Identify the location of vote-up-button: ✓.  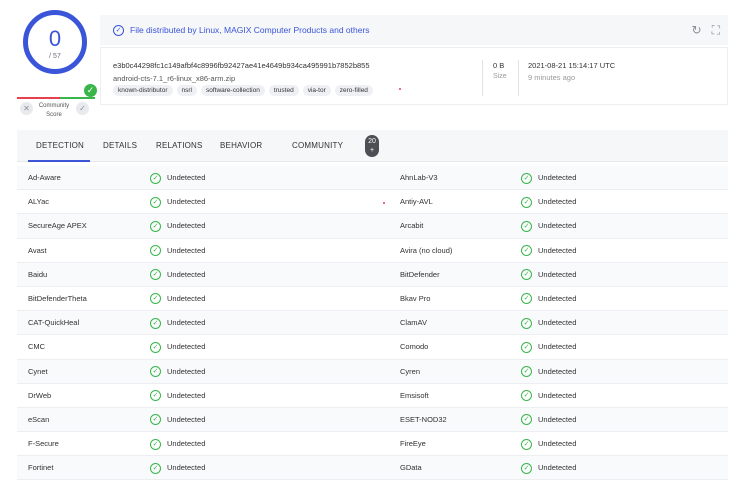
(82, 108).